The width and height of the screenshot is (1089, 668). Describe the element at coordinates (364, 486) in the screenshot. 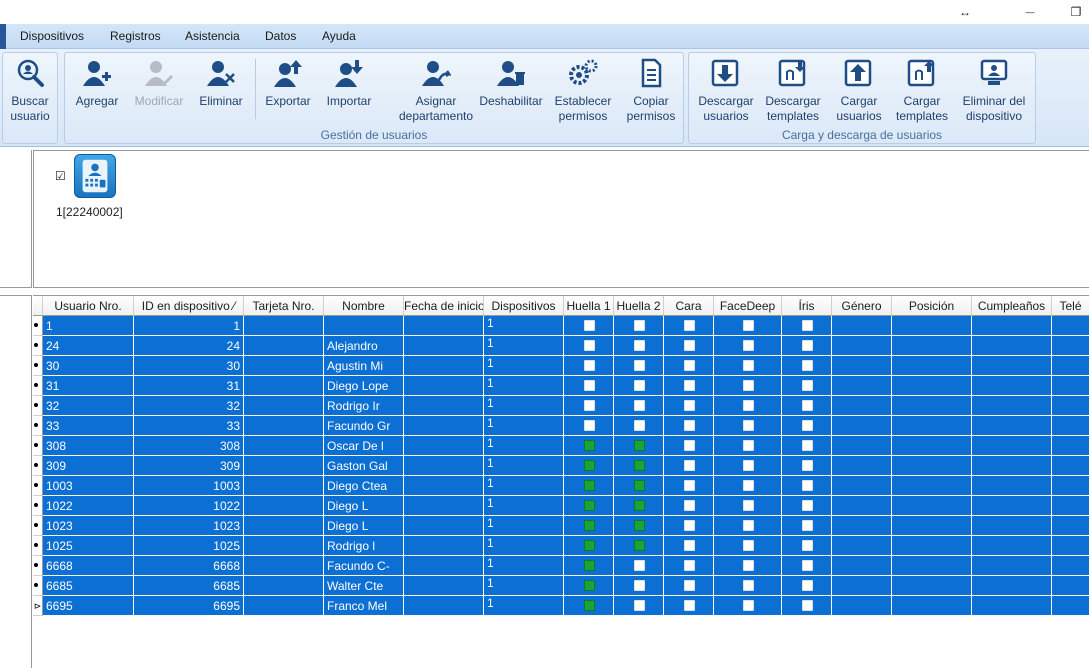

I see `cell-name: Diego Ctea` at that location.